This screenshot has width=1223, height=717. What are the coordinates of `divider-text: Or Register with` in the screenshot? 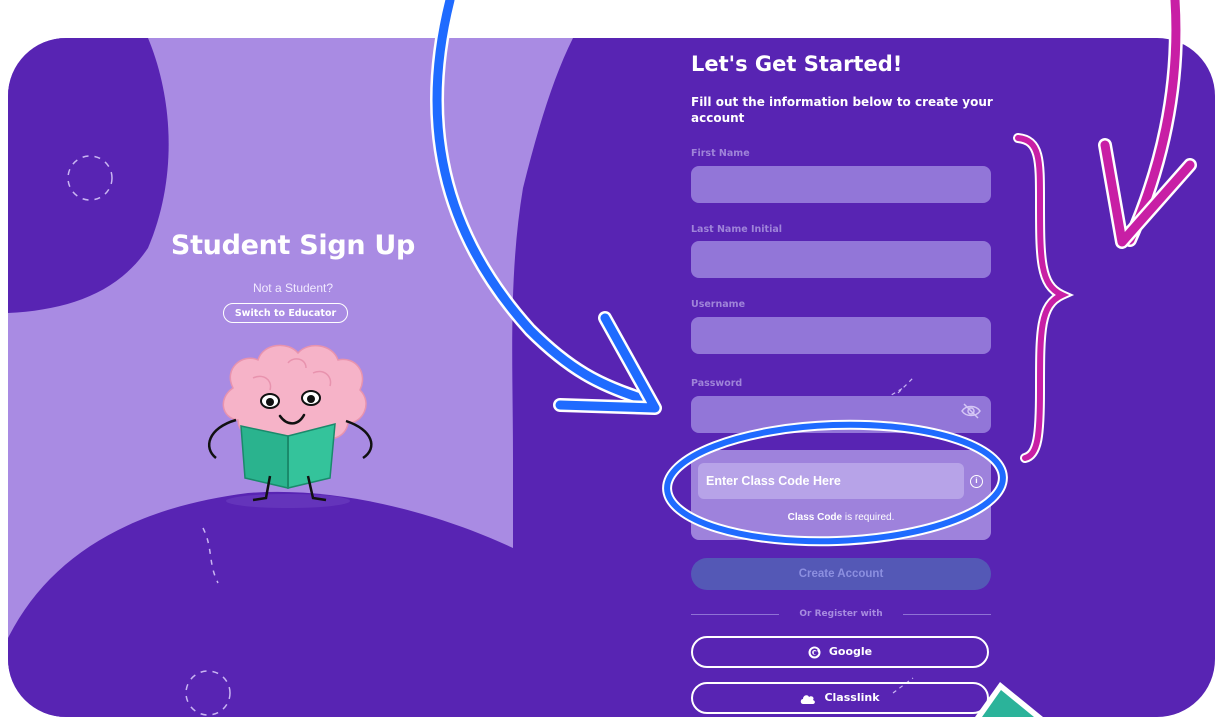 It's located at (841, 614).